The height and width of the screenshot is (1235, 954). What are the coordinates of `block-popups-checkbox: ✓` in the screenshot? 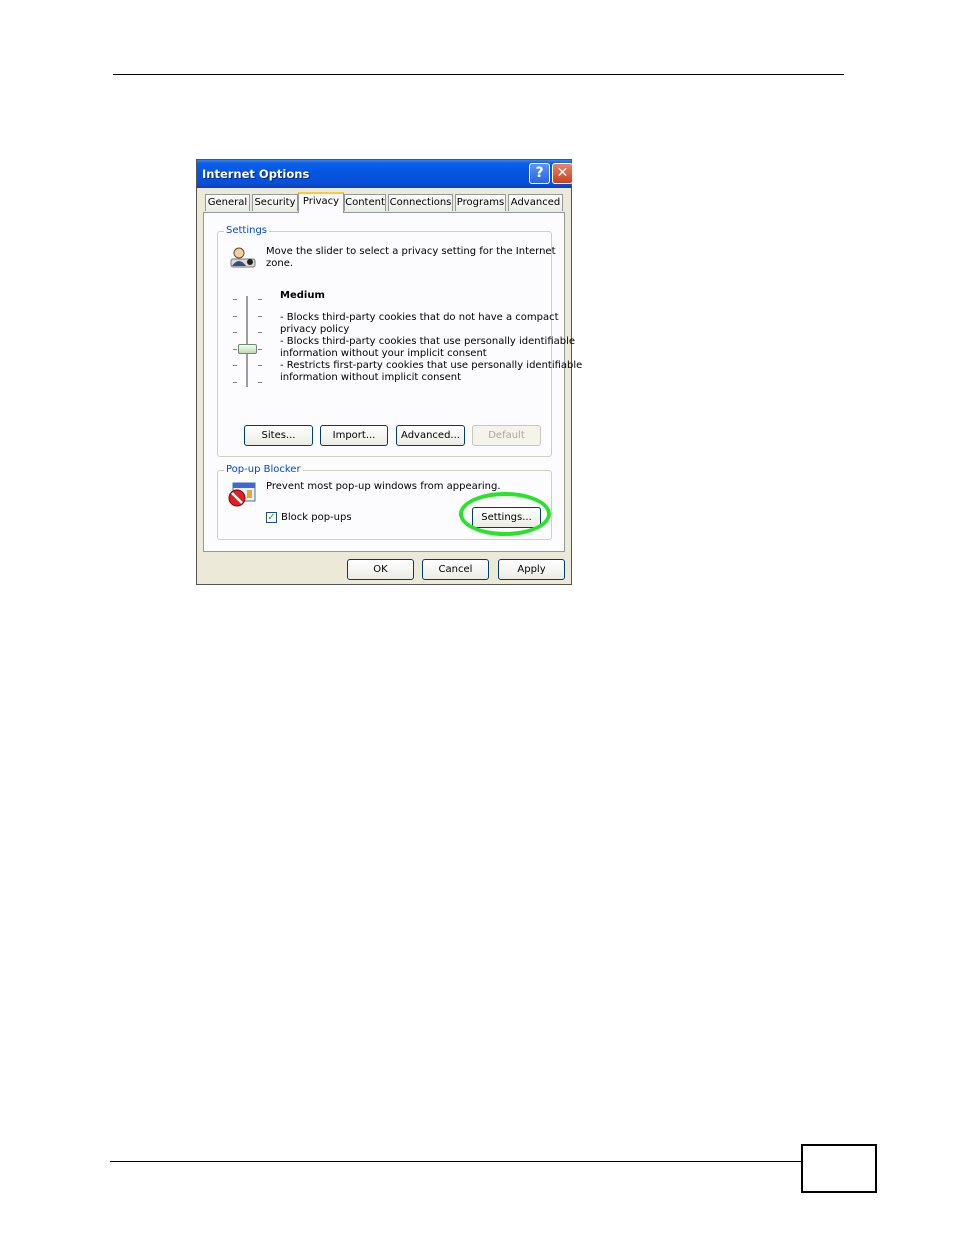 It's located at (271, 517).